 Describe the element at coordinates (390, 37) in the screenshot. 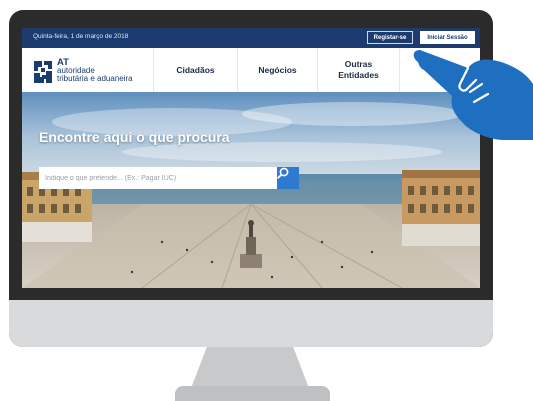

I see `register-button: Registar-se` at that location.